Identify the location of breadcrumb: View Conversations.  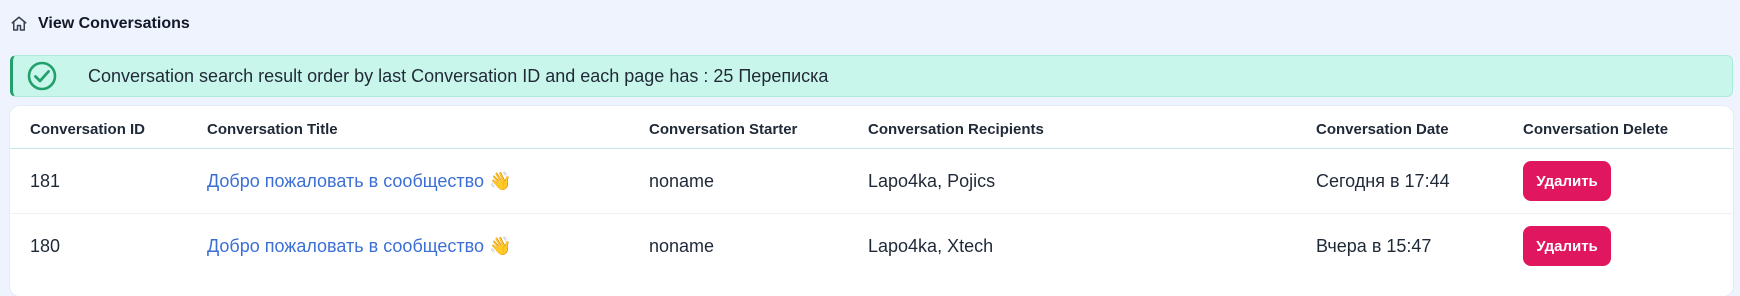
(100, 24).